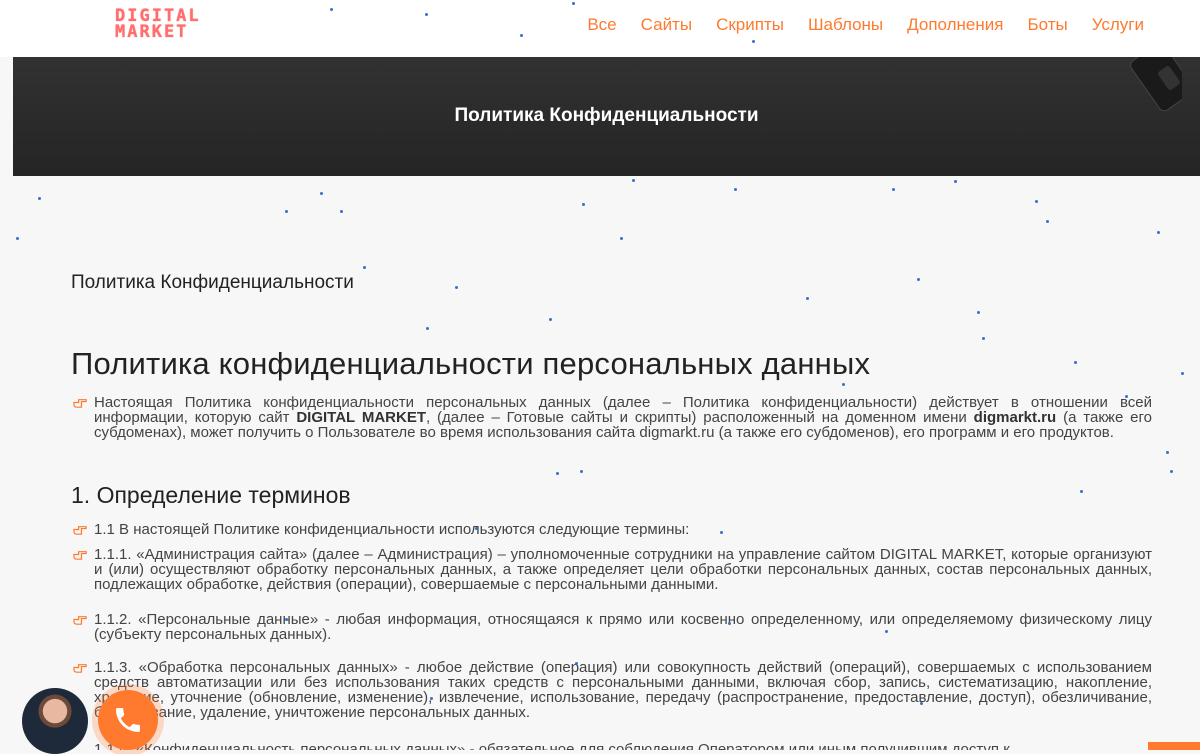 Image resolution: width=1200 pixels, height=754 pixels. Describe the element at coordinates (1174, 746) in the screenshot. I see `scroll-top-button` at that location.